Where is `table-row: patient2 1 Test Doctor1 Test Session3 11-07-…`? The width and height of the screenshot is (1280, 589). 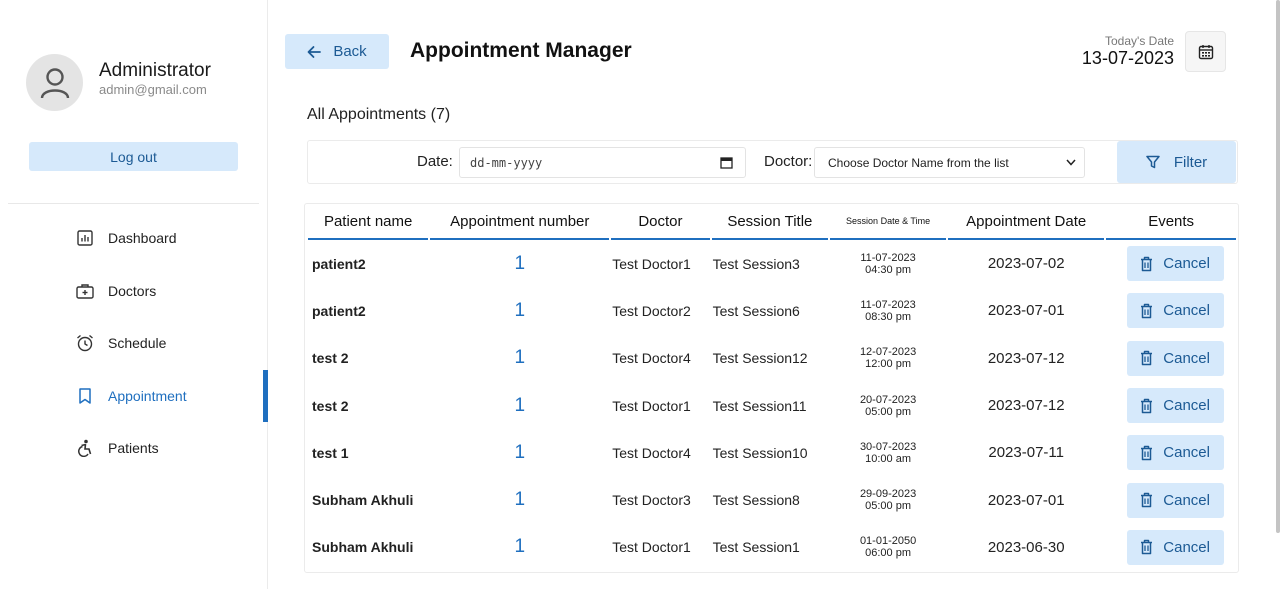
table-row: patient2 1 Test Doctor1 Test Session3 11-07-… is located at coordinates (772, 263).